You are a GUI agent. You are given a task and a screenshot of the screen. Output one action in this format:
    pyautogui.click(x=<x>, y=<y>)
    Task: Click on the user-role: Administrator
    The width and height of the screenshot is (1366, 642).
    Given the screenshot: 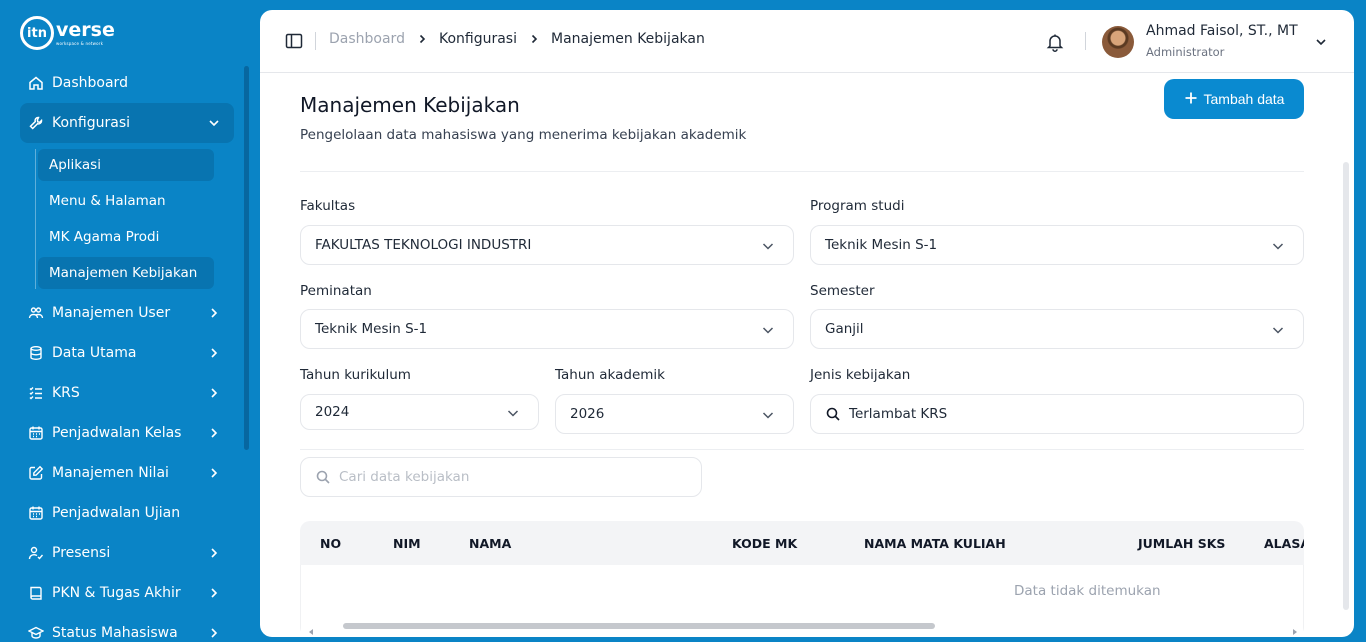 What is the action you would take?
    pyautogui.click(x=1185, y=52)
    